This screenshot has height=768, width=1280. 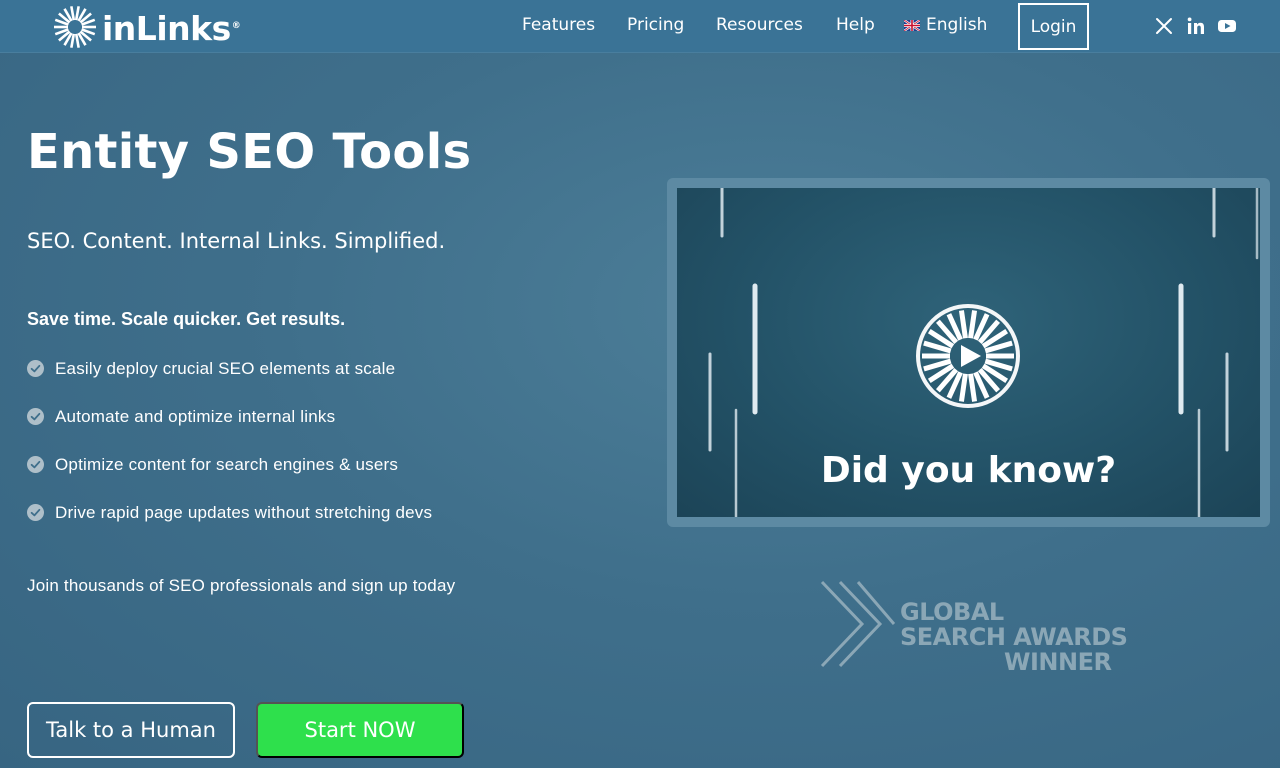 What do you see at coordinates (912, 25) in the screenshot?
I see `uk-flag-icon` at bounding box center [912, 25].